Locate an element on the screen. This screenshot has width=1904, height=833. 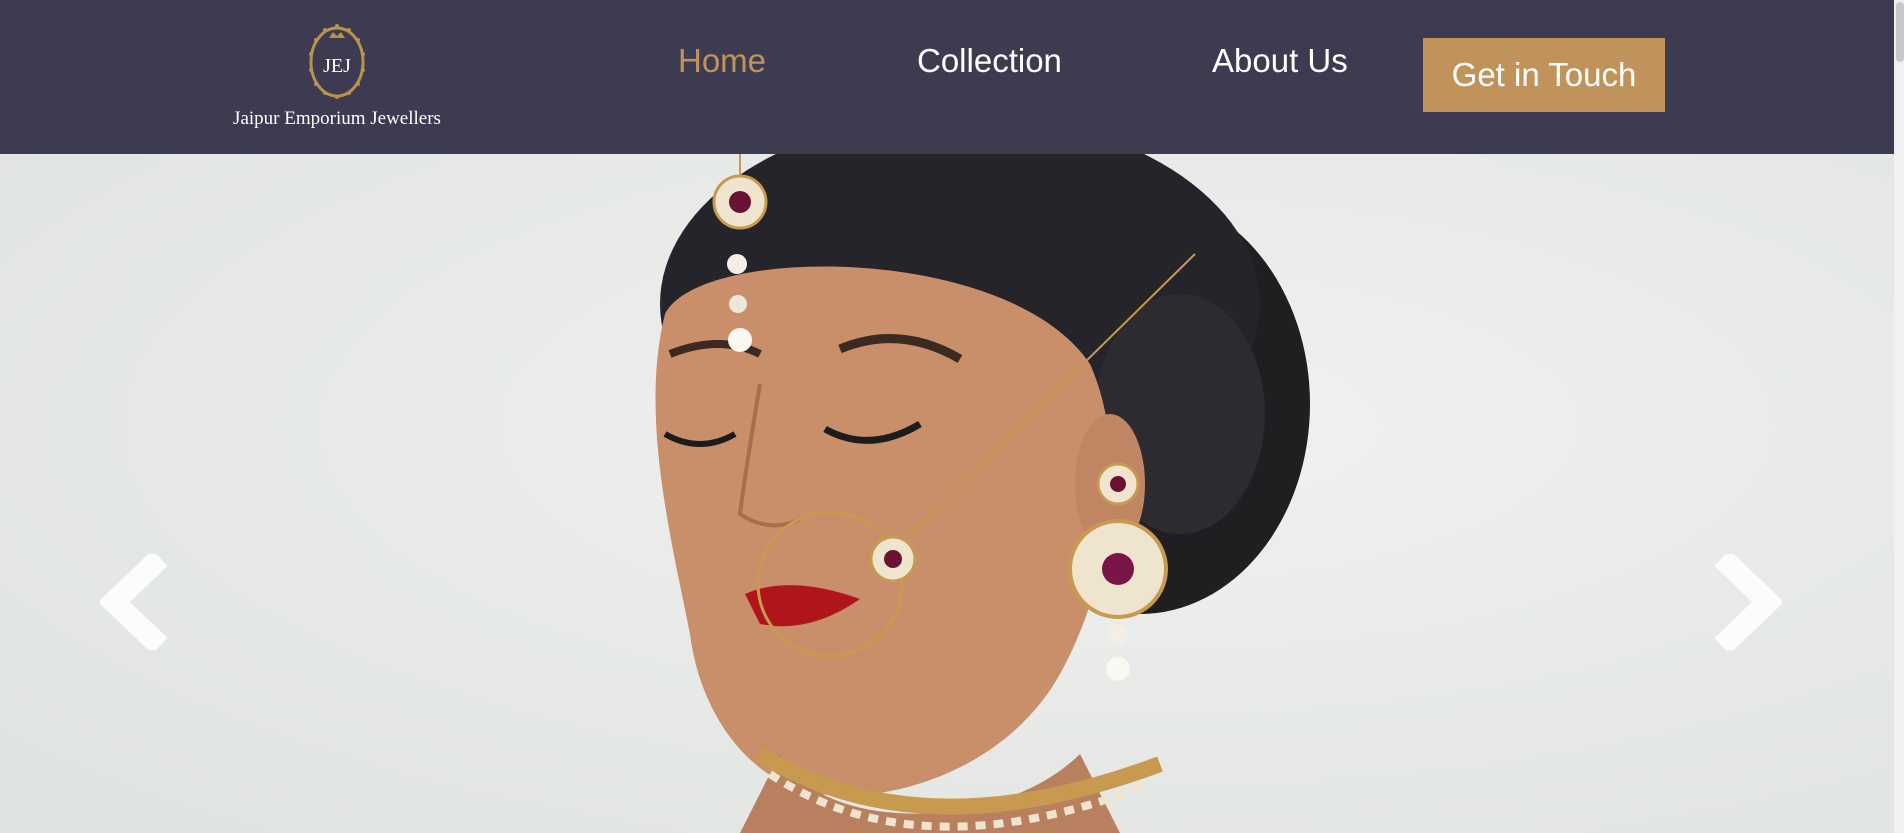
page-scrollbar is located at coordinates (1899, 416).